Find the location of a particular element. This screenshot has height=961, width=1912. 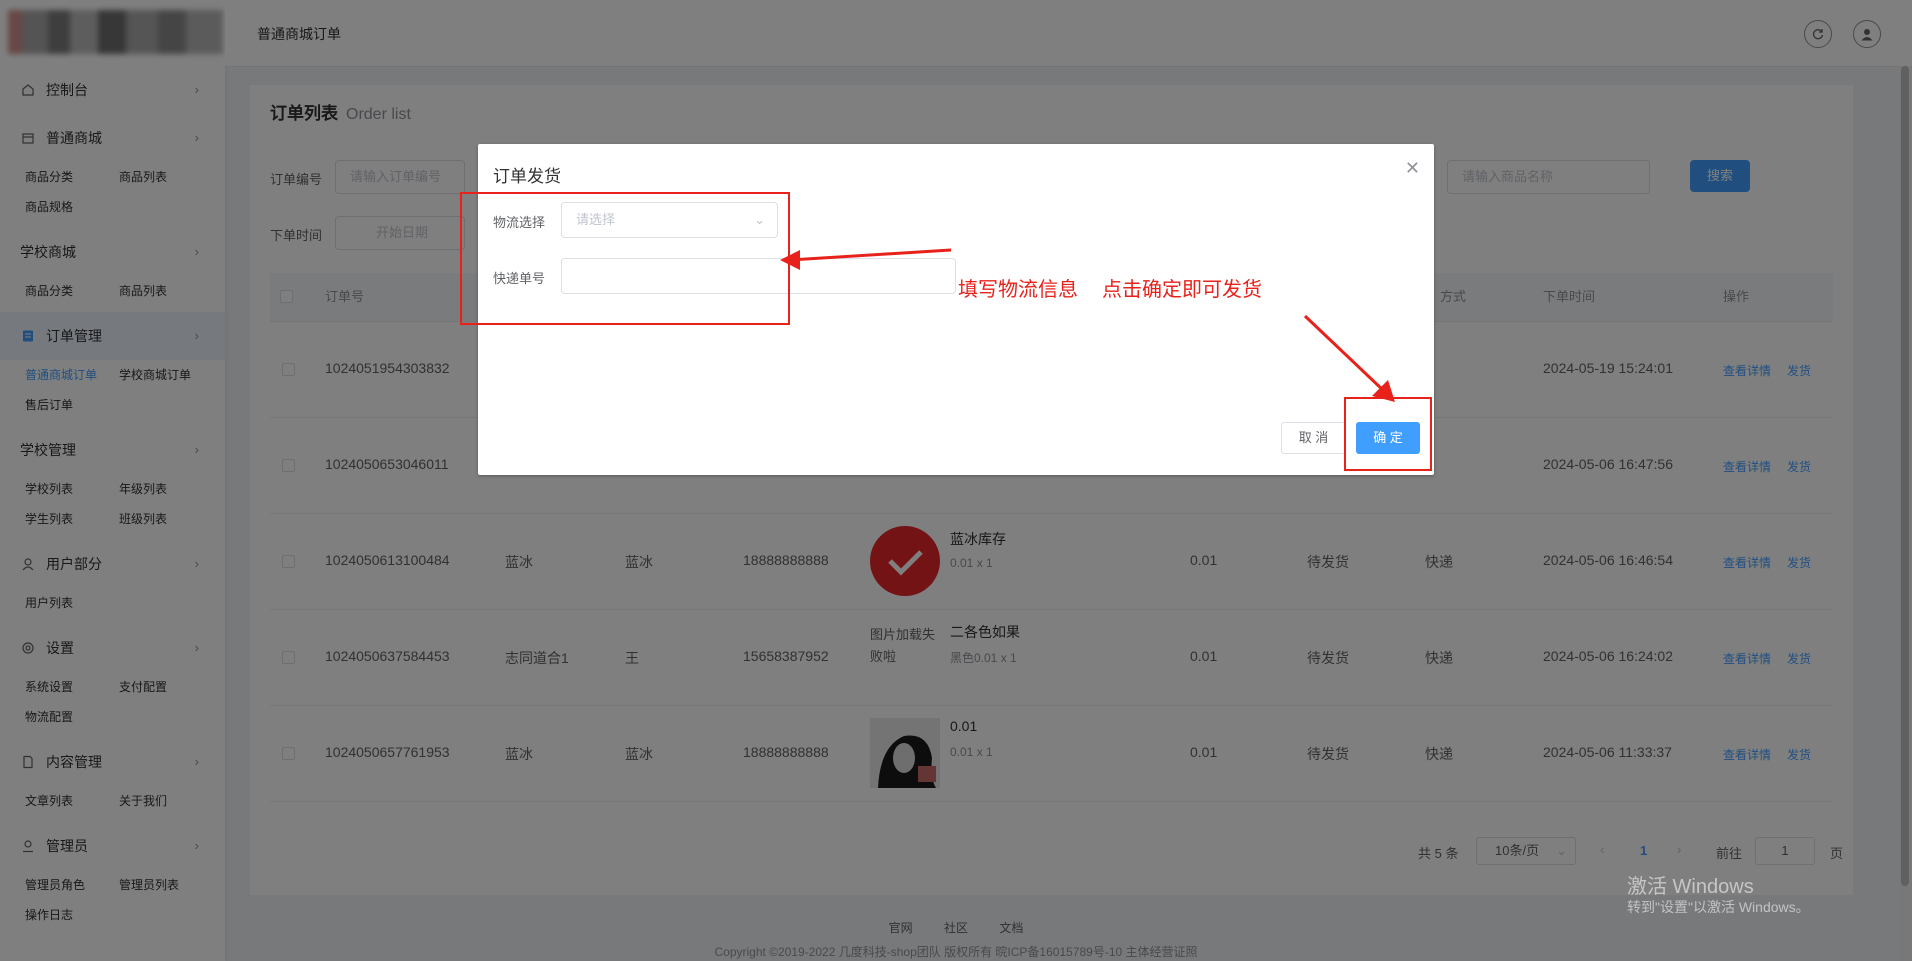

annotation-text-fill-info: 填写物流信息 is located at coordinates (1018, 290).